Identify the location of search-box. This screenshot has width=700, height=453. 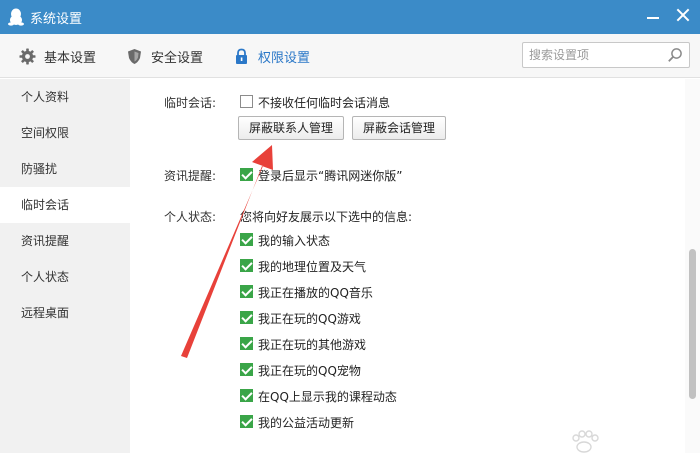
(606, 55).